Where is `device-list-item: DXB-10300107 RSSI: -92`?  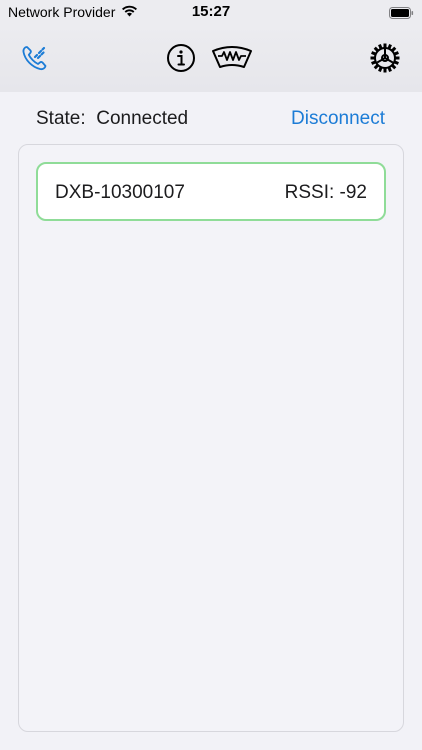 device-list-item: DXB-10300107 RSSI: -92 is located at coordinates (211, 191).